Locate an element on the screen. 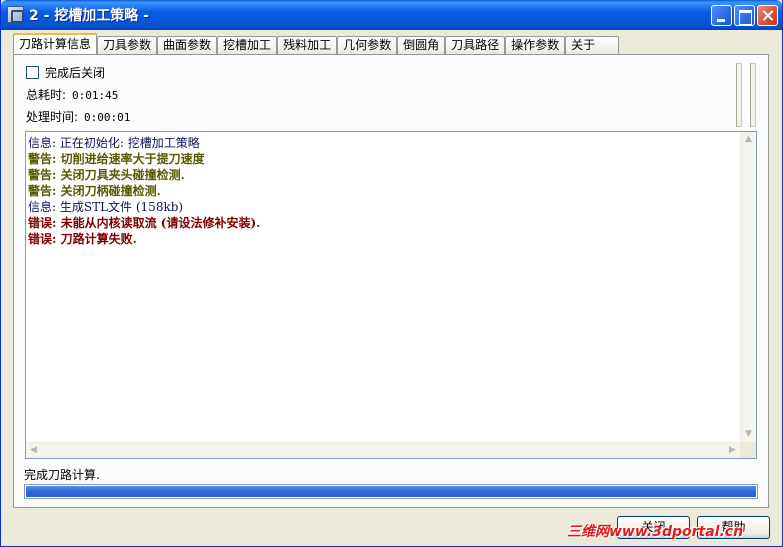 The height and width of the screenshot is (547, 783). process-time: 处理时间: 0:00:01 is located at coordinates (78, 116).